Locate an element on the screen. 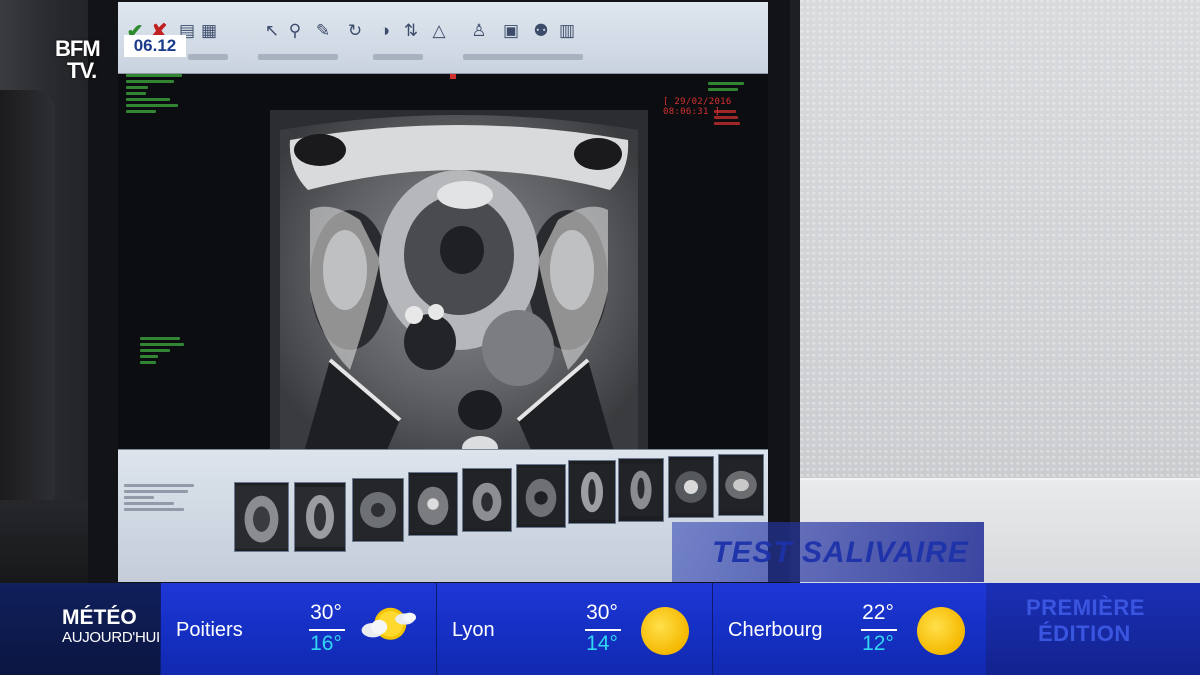  rotate-icon: ↻ is located at coordinates (355, 30).